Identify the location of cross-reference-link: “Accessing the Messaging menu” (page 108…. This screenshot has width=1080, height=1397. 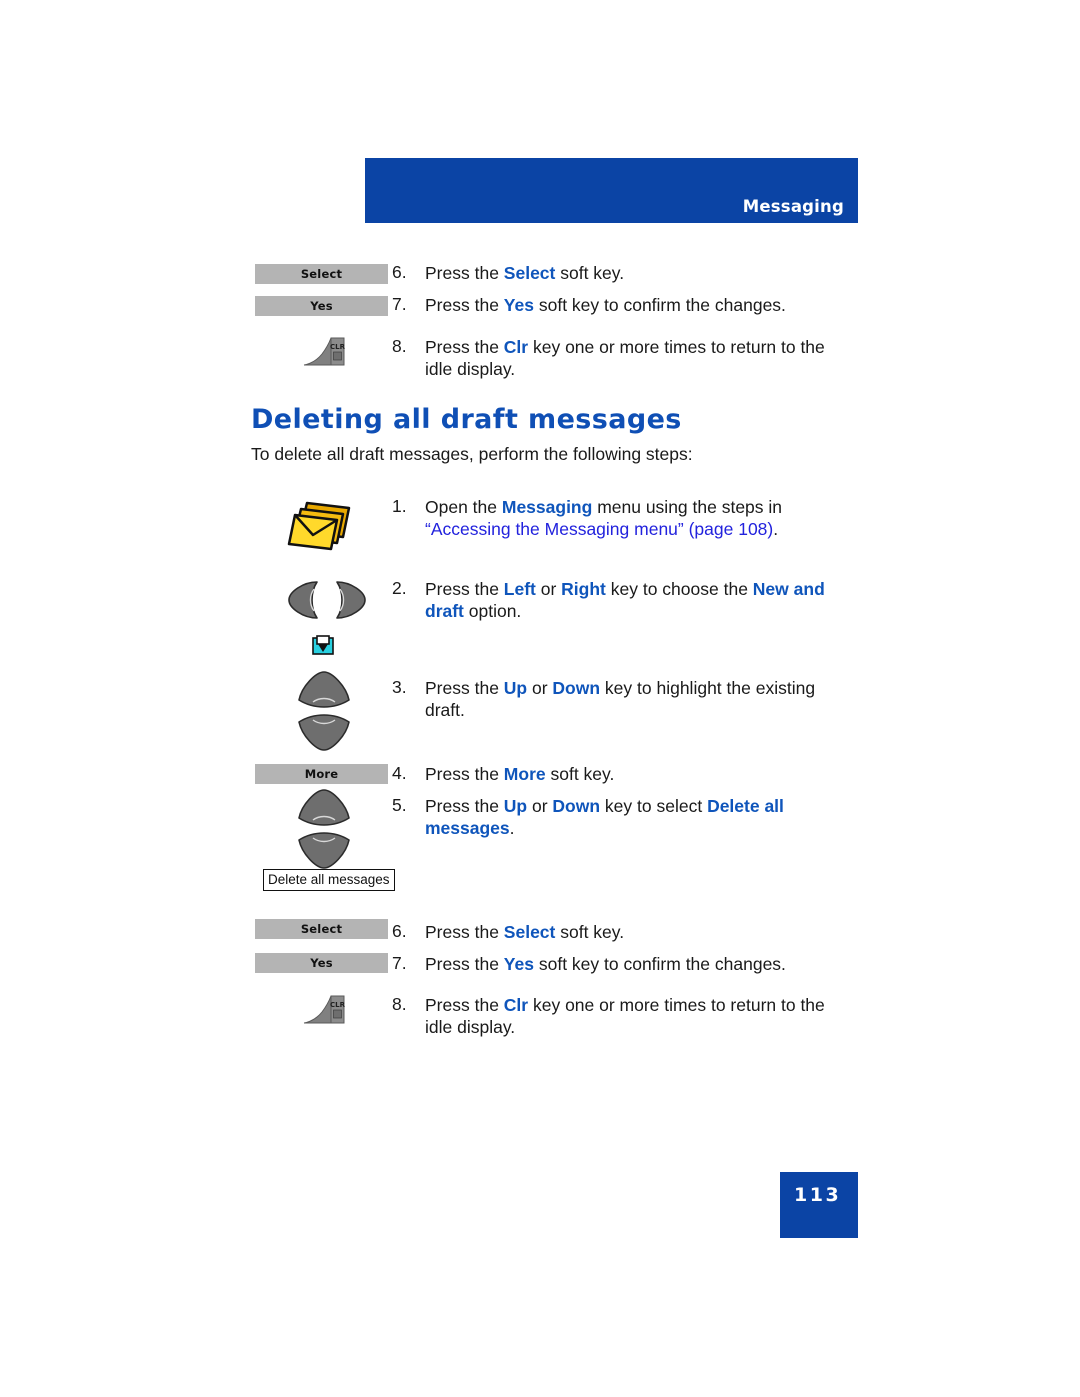
(599, 529).